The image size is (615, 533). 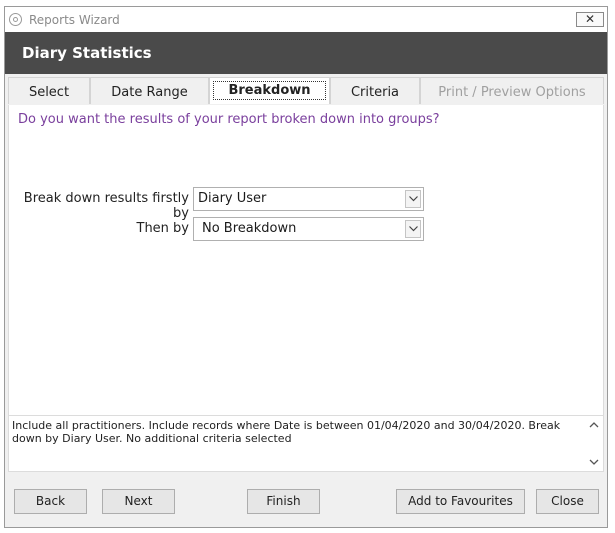 What do you see at coordinates (594, 425) in the screenshot?
I see `chevron-up-icon` at bounding box center [594, 425].